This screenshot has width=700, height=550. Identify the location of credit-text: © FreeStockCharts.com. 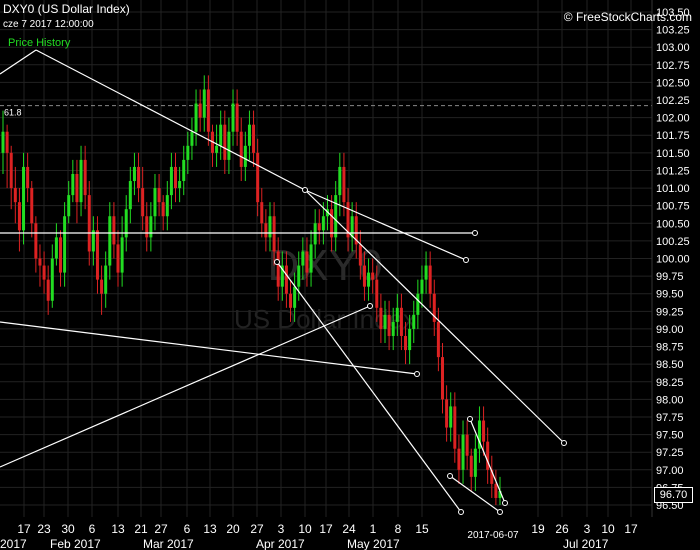
(628, 17).